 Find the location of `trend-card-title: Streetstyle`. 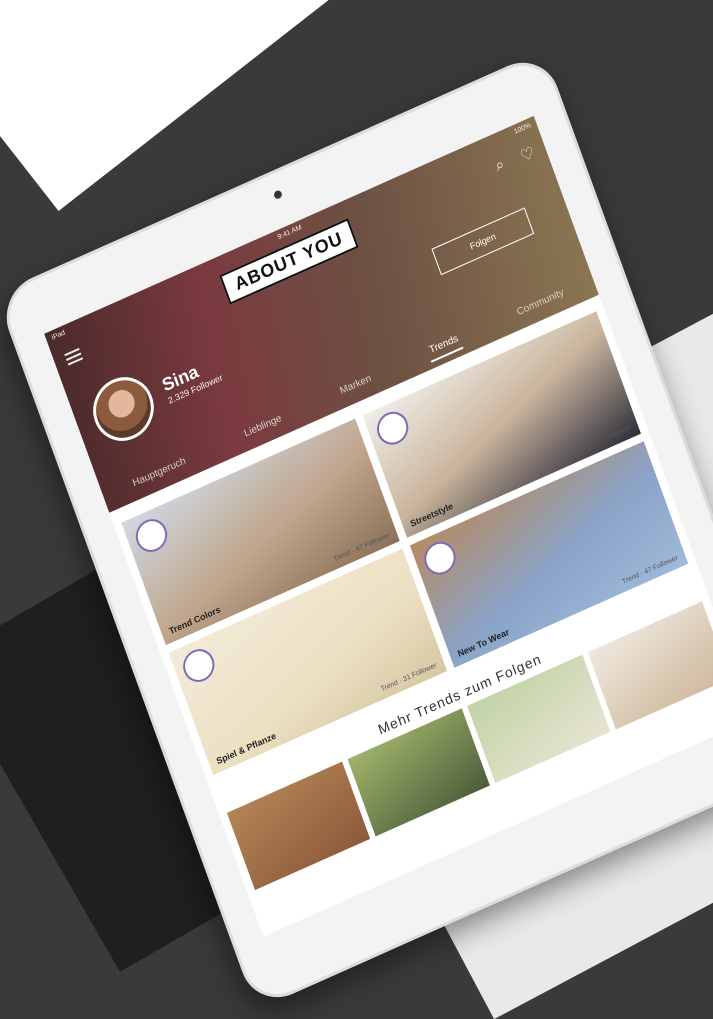

trend-card-title: Streetstyle is located at coordinates (431, 514).